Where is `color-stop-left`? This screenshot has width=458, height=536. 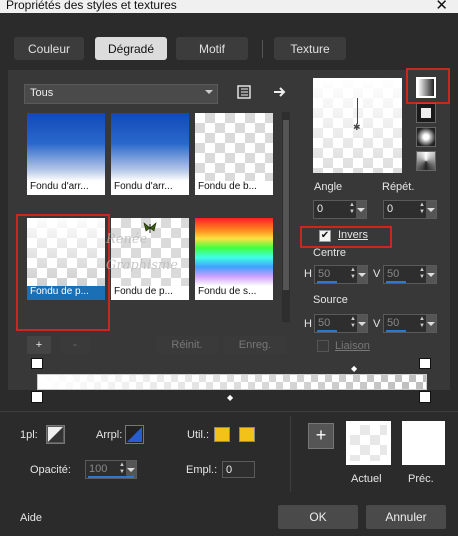
color-stop-left is located at coordinates (37, 397).